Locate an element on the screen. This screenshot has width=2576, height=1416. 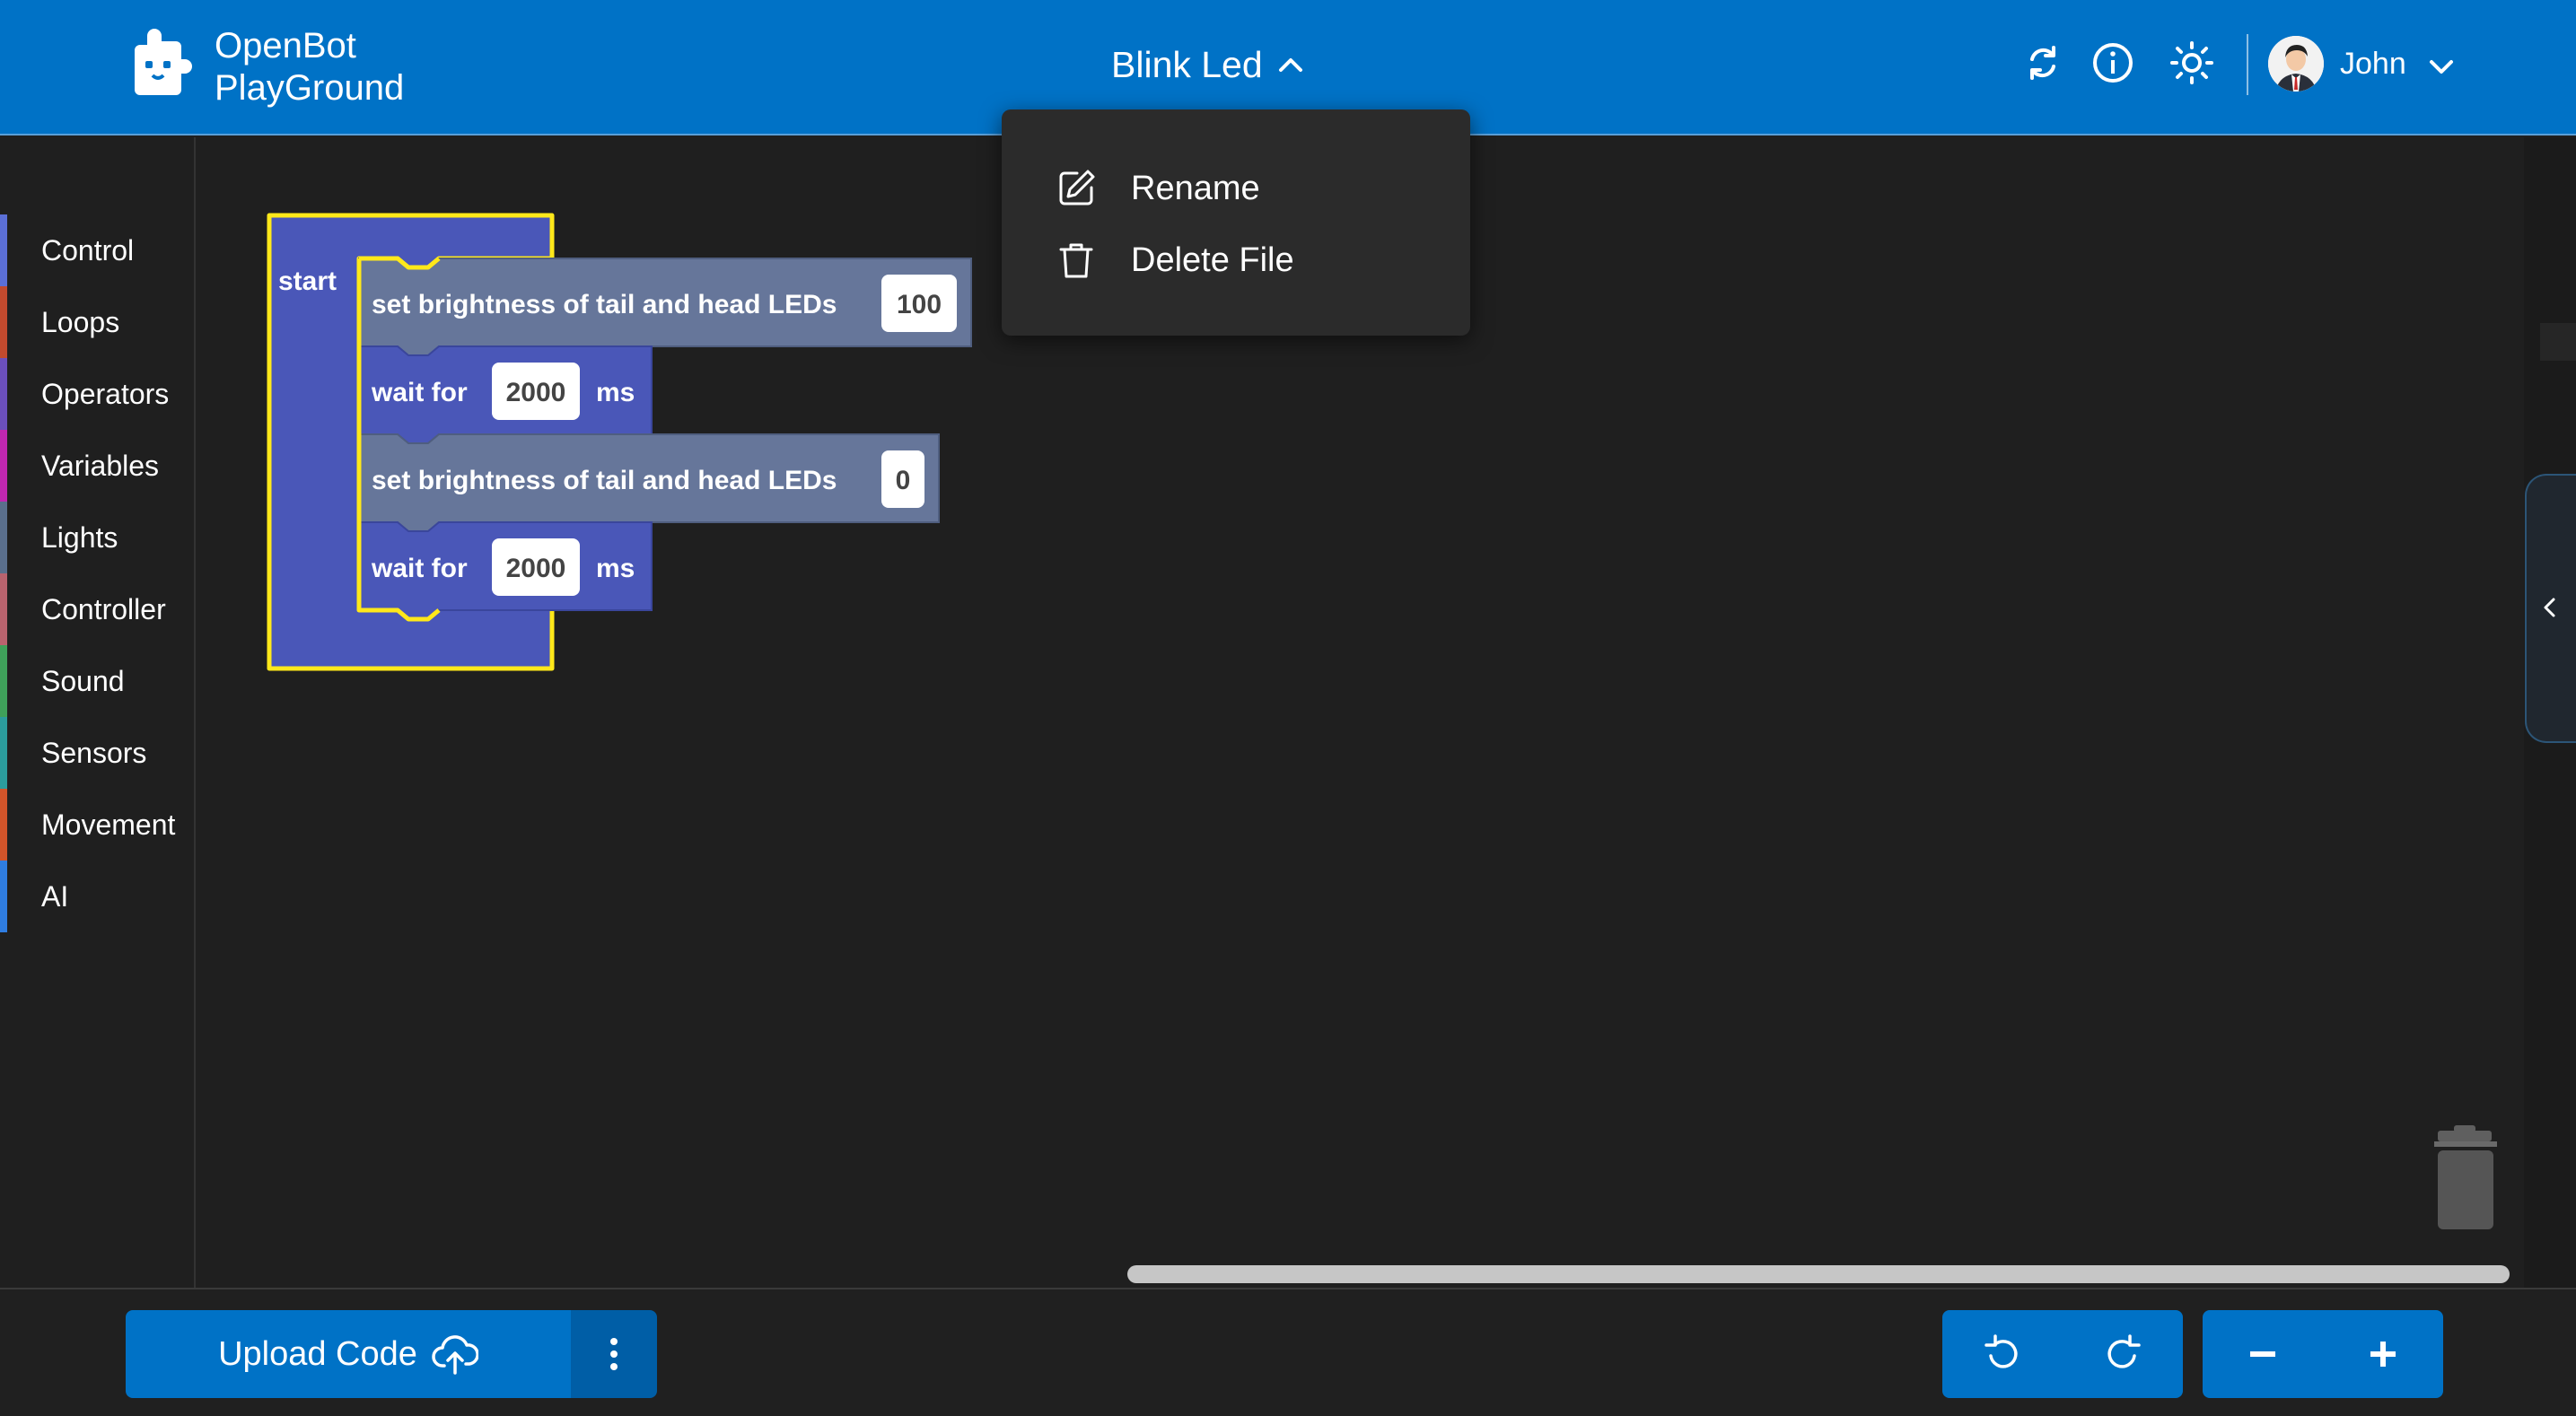
chevron-left-icon is located at coordinates (2549, 607).